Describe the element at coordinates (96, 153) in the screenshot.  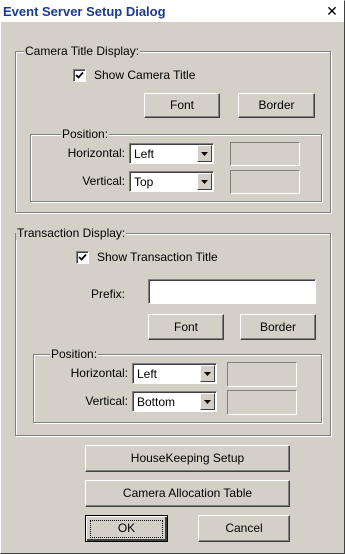
I see `camera-horizontal-label: Horizontal:` at that location.